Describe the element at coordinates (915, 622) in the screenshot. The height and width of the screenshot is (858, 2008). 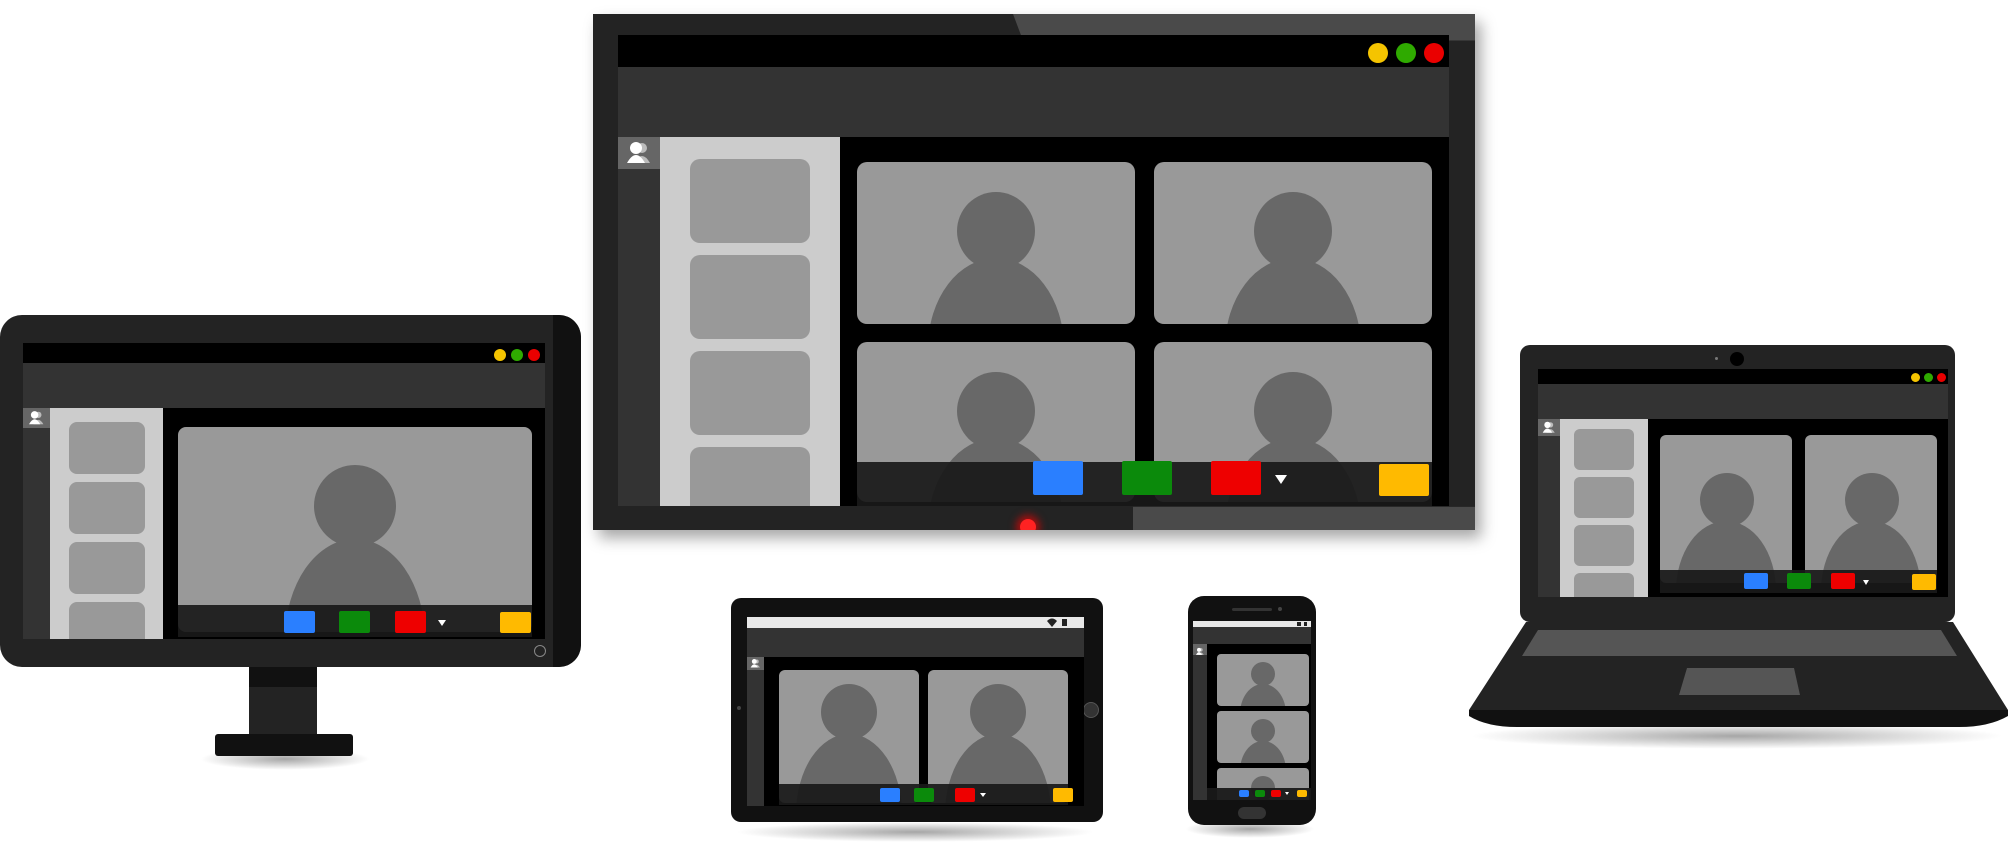
I see `status-bar` at that location.